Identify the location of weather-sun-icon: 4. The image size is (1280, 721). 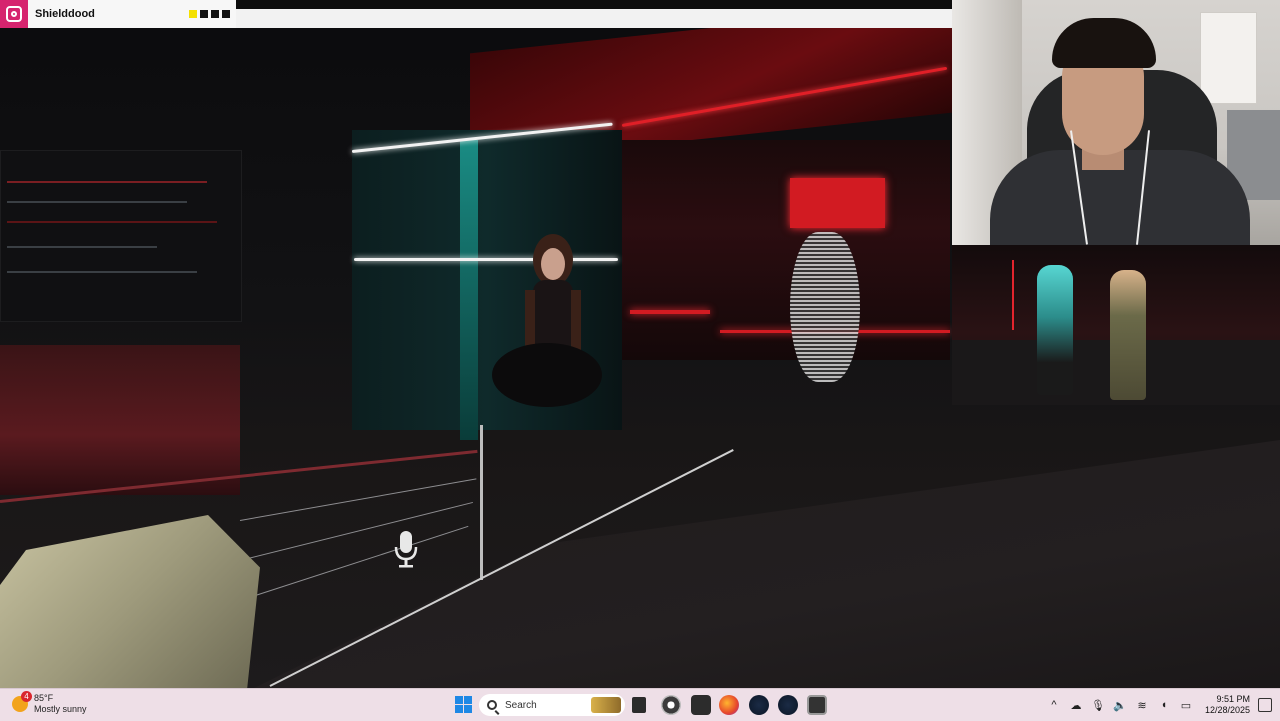
(22, 701).